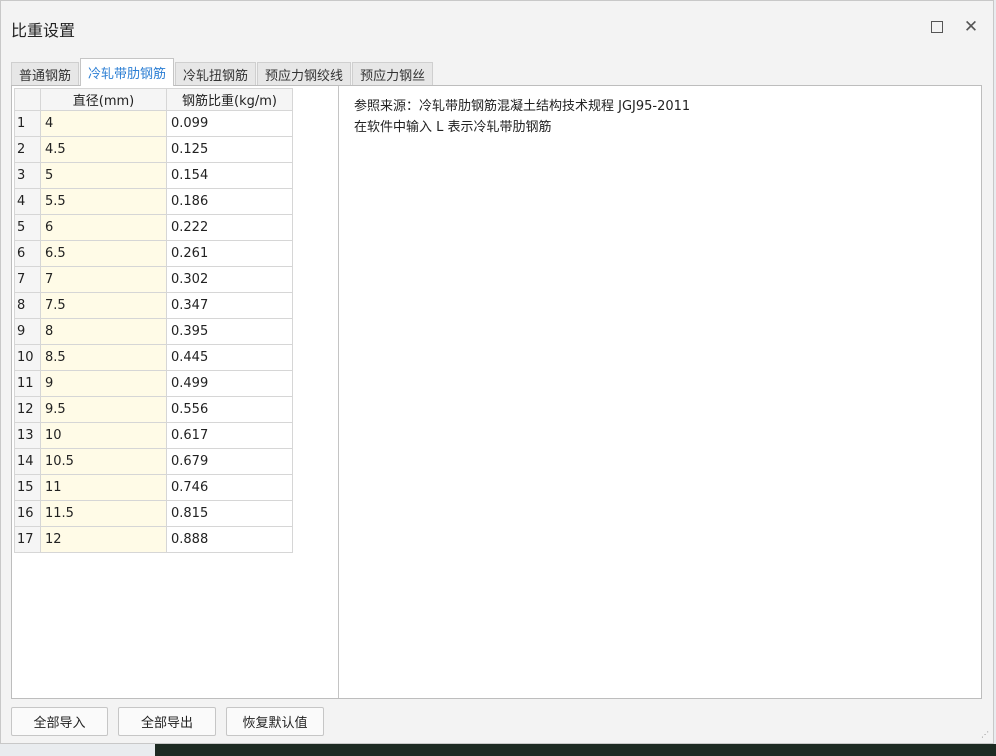 The image size is (996, 756). Describe the element at coordinates (985, 735) in the screenshot. I see `resize-grip-icon: ⋰` at that location.